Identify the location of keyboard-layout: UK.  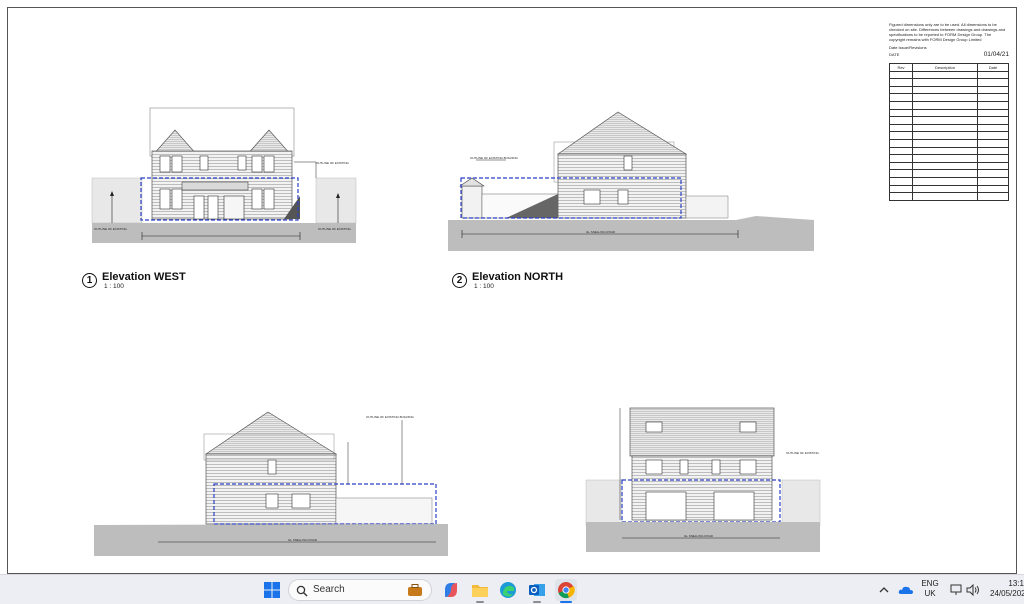
(930, 593).